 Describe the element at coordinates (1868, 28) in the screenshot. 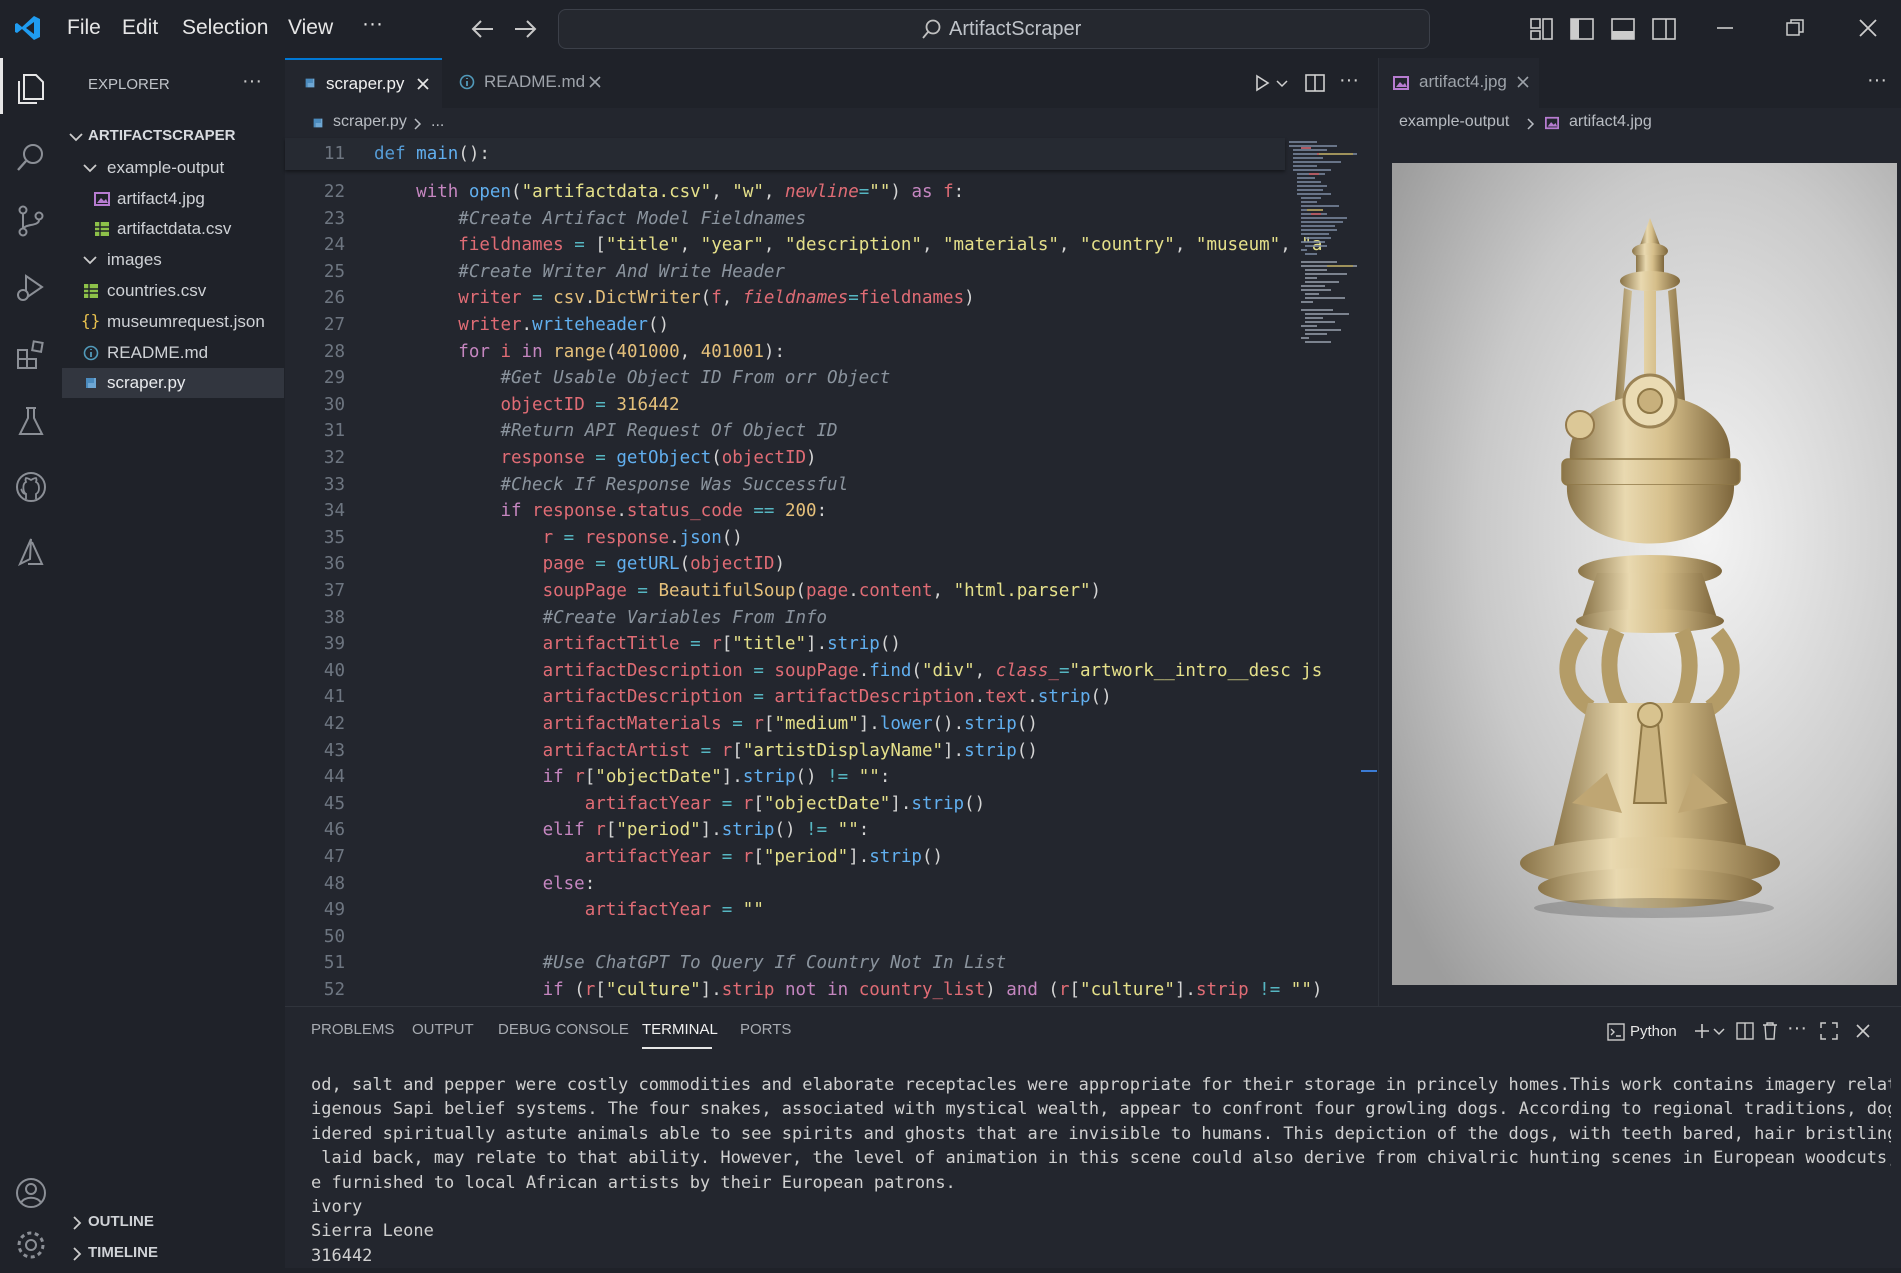

I see `close-window-icon` at that location.